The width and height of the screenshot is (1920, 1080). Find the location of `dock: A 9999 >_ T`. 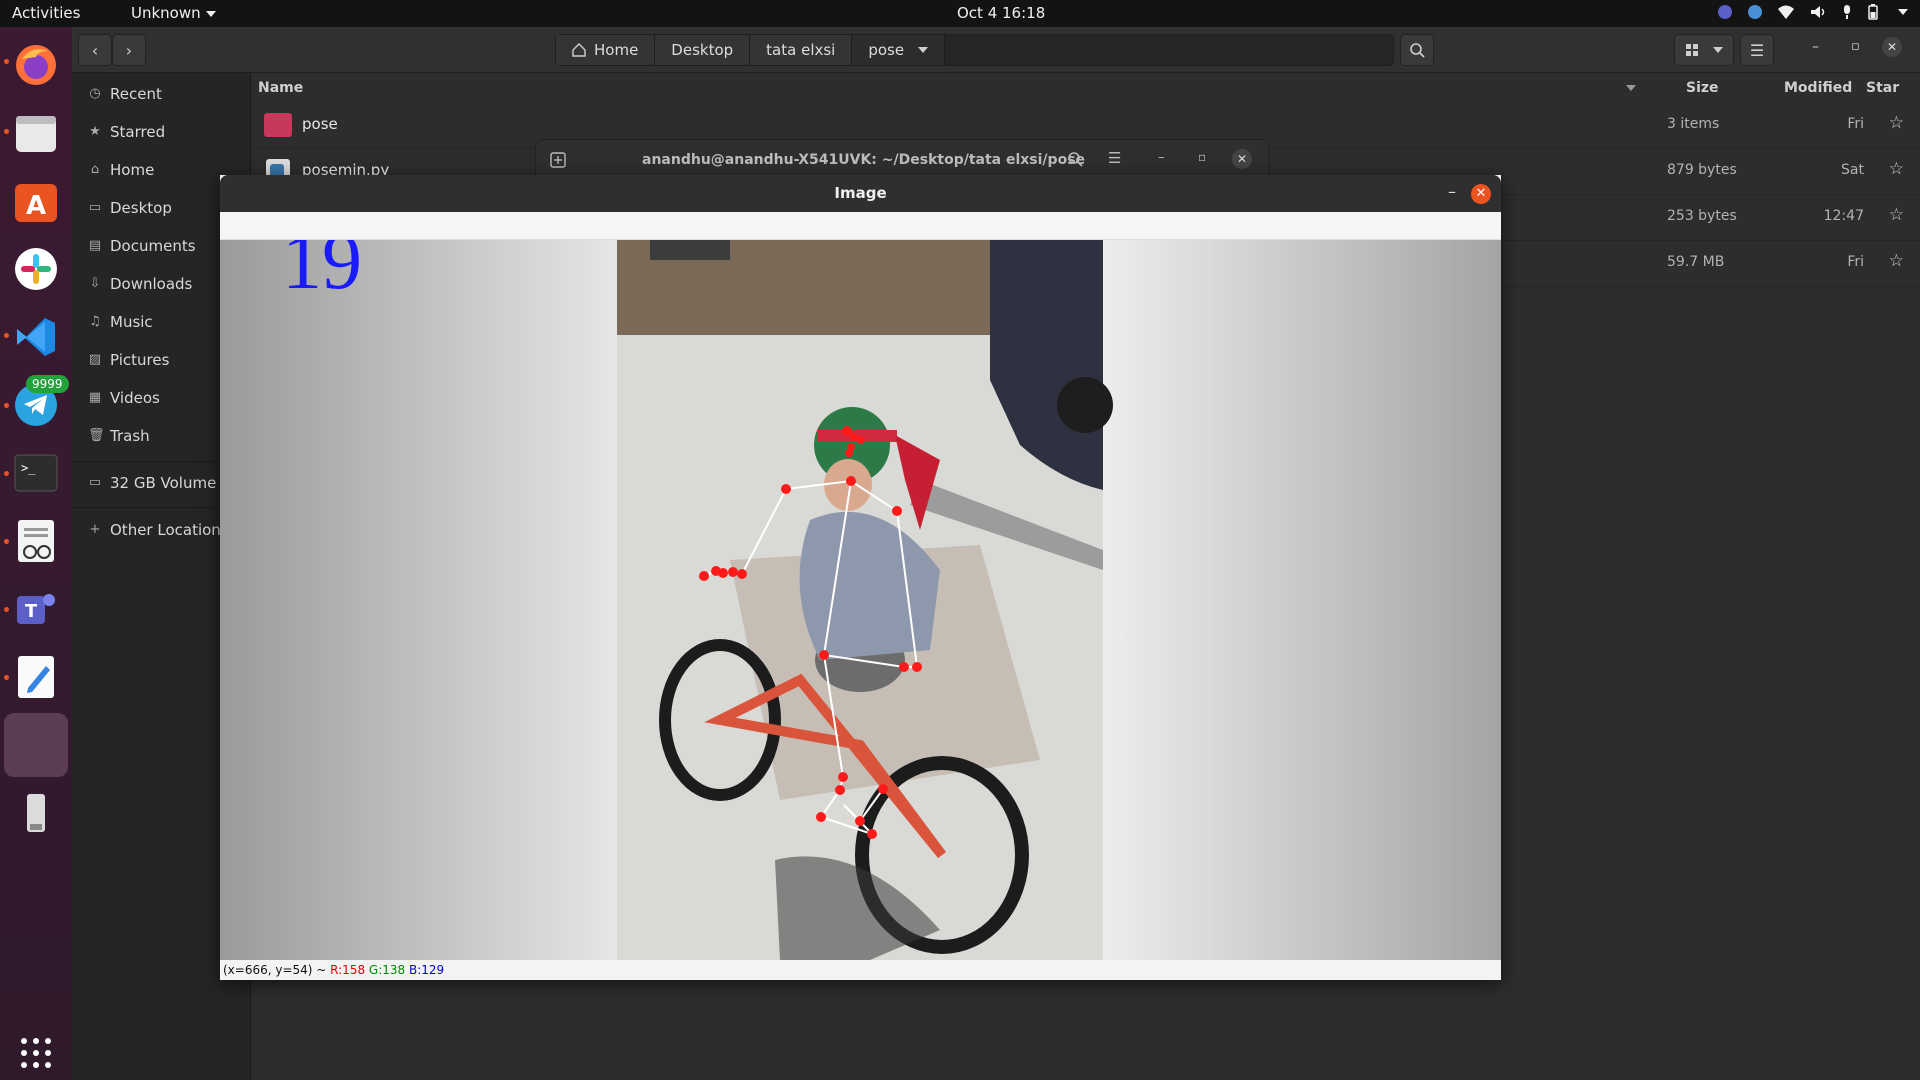

dock: A 9999 >_ T is located at coordinates (36, 553).